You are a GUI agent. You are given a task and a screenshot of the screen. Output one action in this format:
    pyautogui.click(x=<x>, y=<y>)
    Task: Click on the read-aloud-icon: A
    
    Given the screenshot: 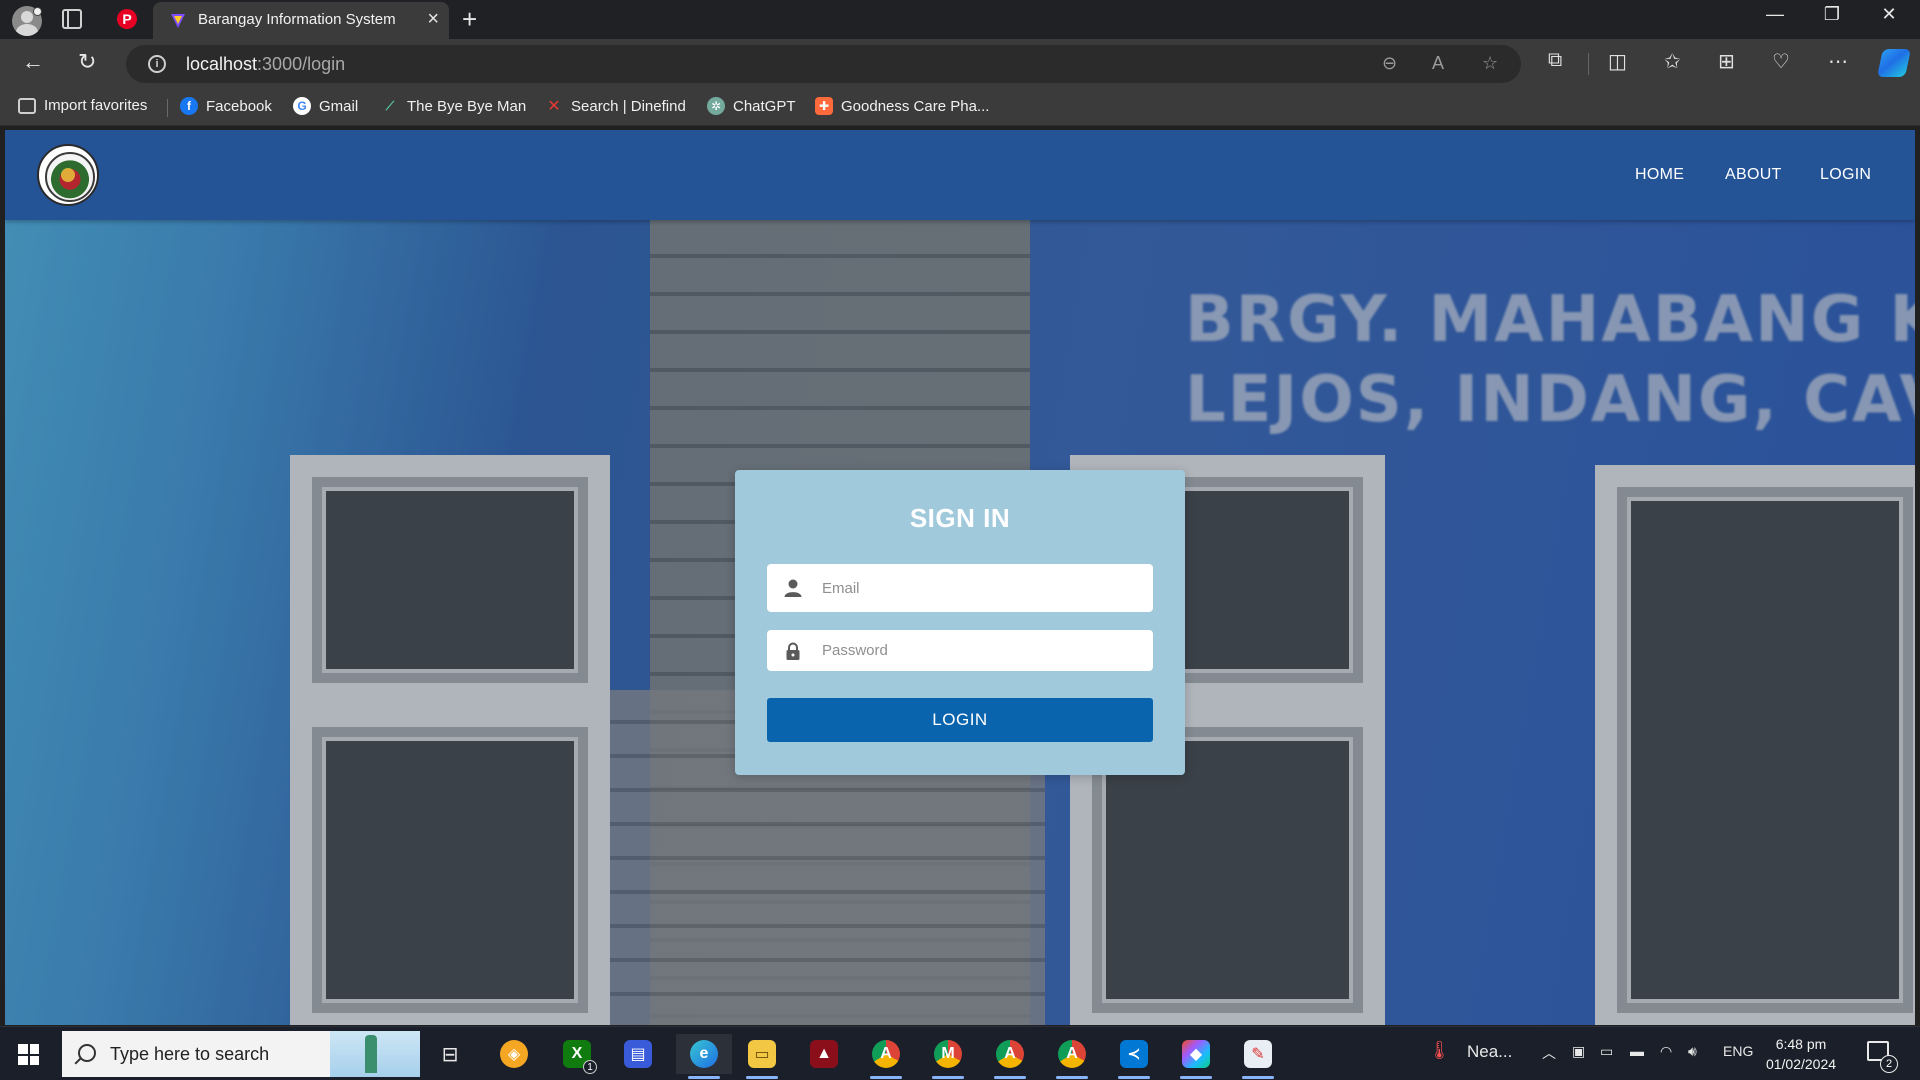 What is the action you would take?
    pyautogui.click(x=1438, y=63)
    